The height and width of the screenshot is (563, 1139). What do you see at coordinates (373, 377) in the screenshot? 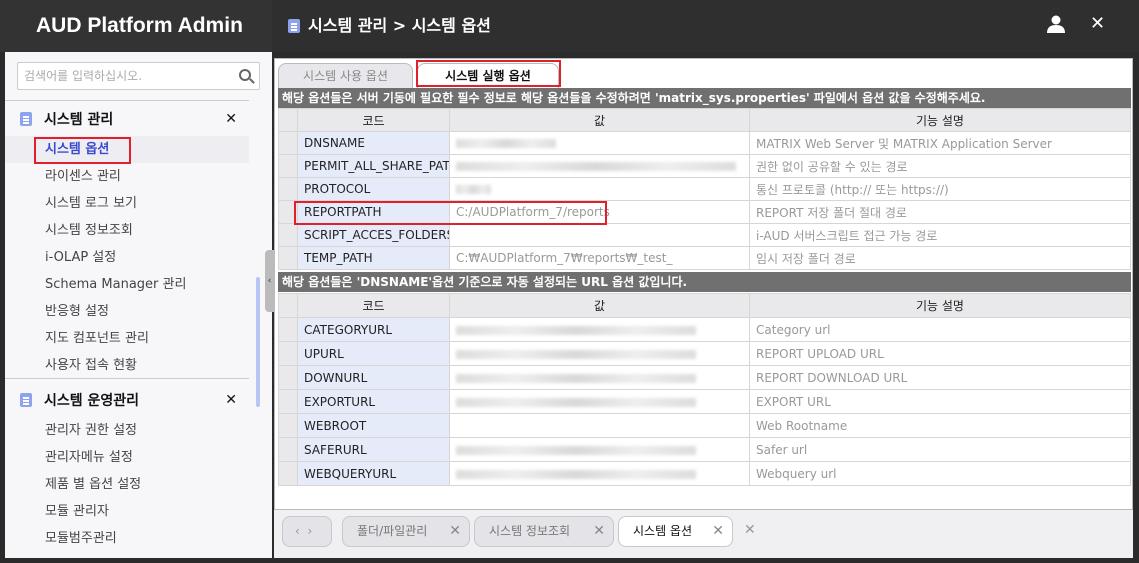
I see `code-cell: DOWNURL` at bounding box center [373, 377].